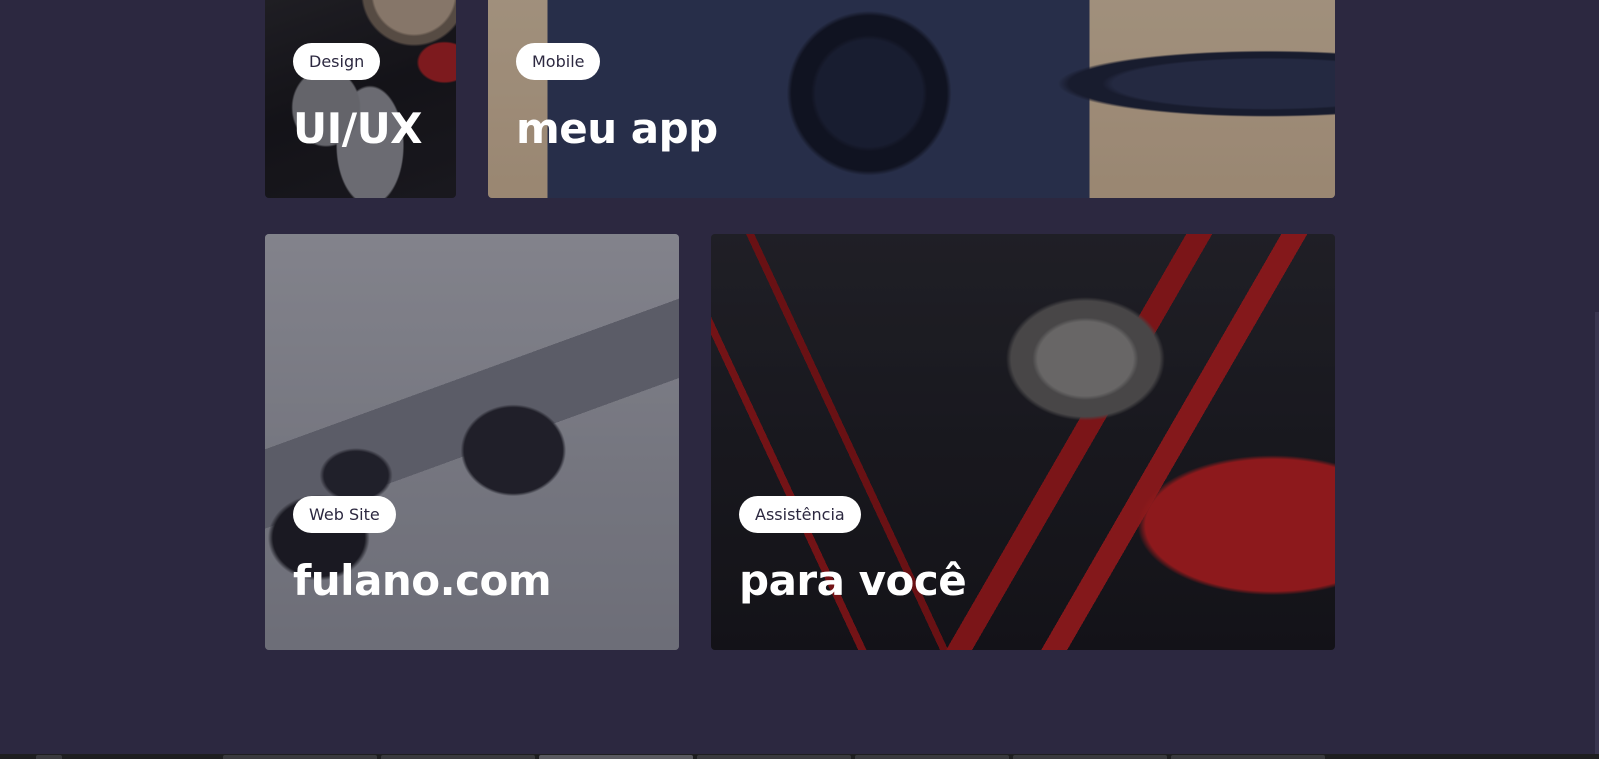 The height and width of the screenshot is (759, 1599). I want to click on taskbar-icon, so click(49, 757).